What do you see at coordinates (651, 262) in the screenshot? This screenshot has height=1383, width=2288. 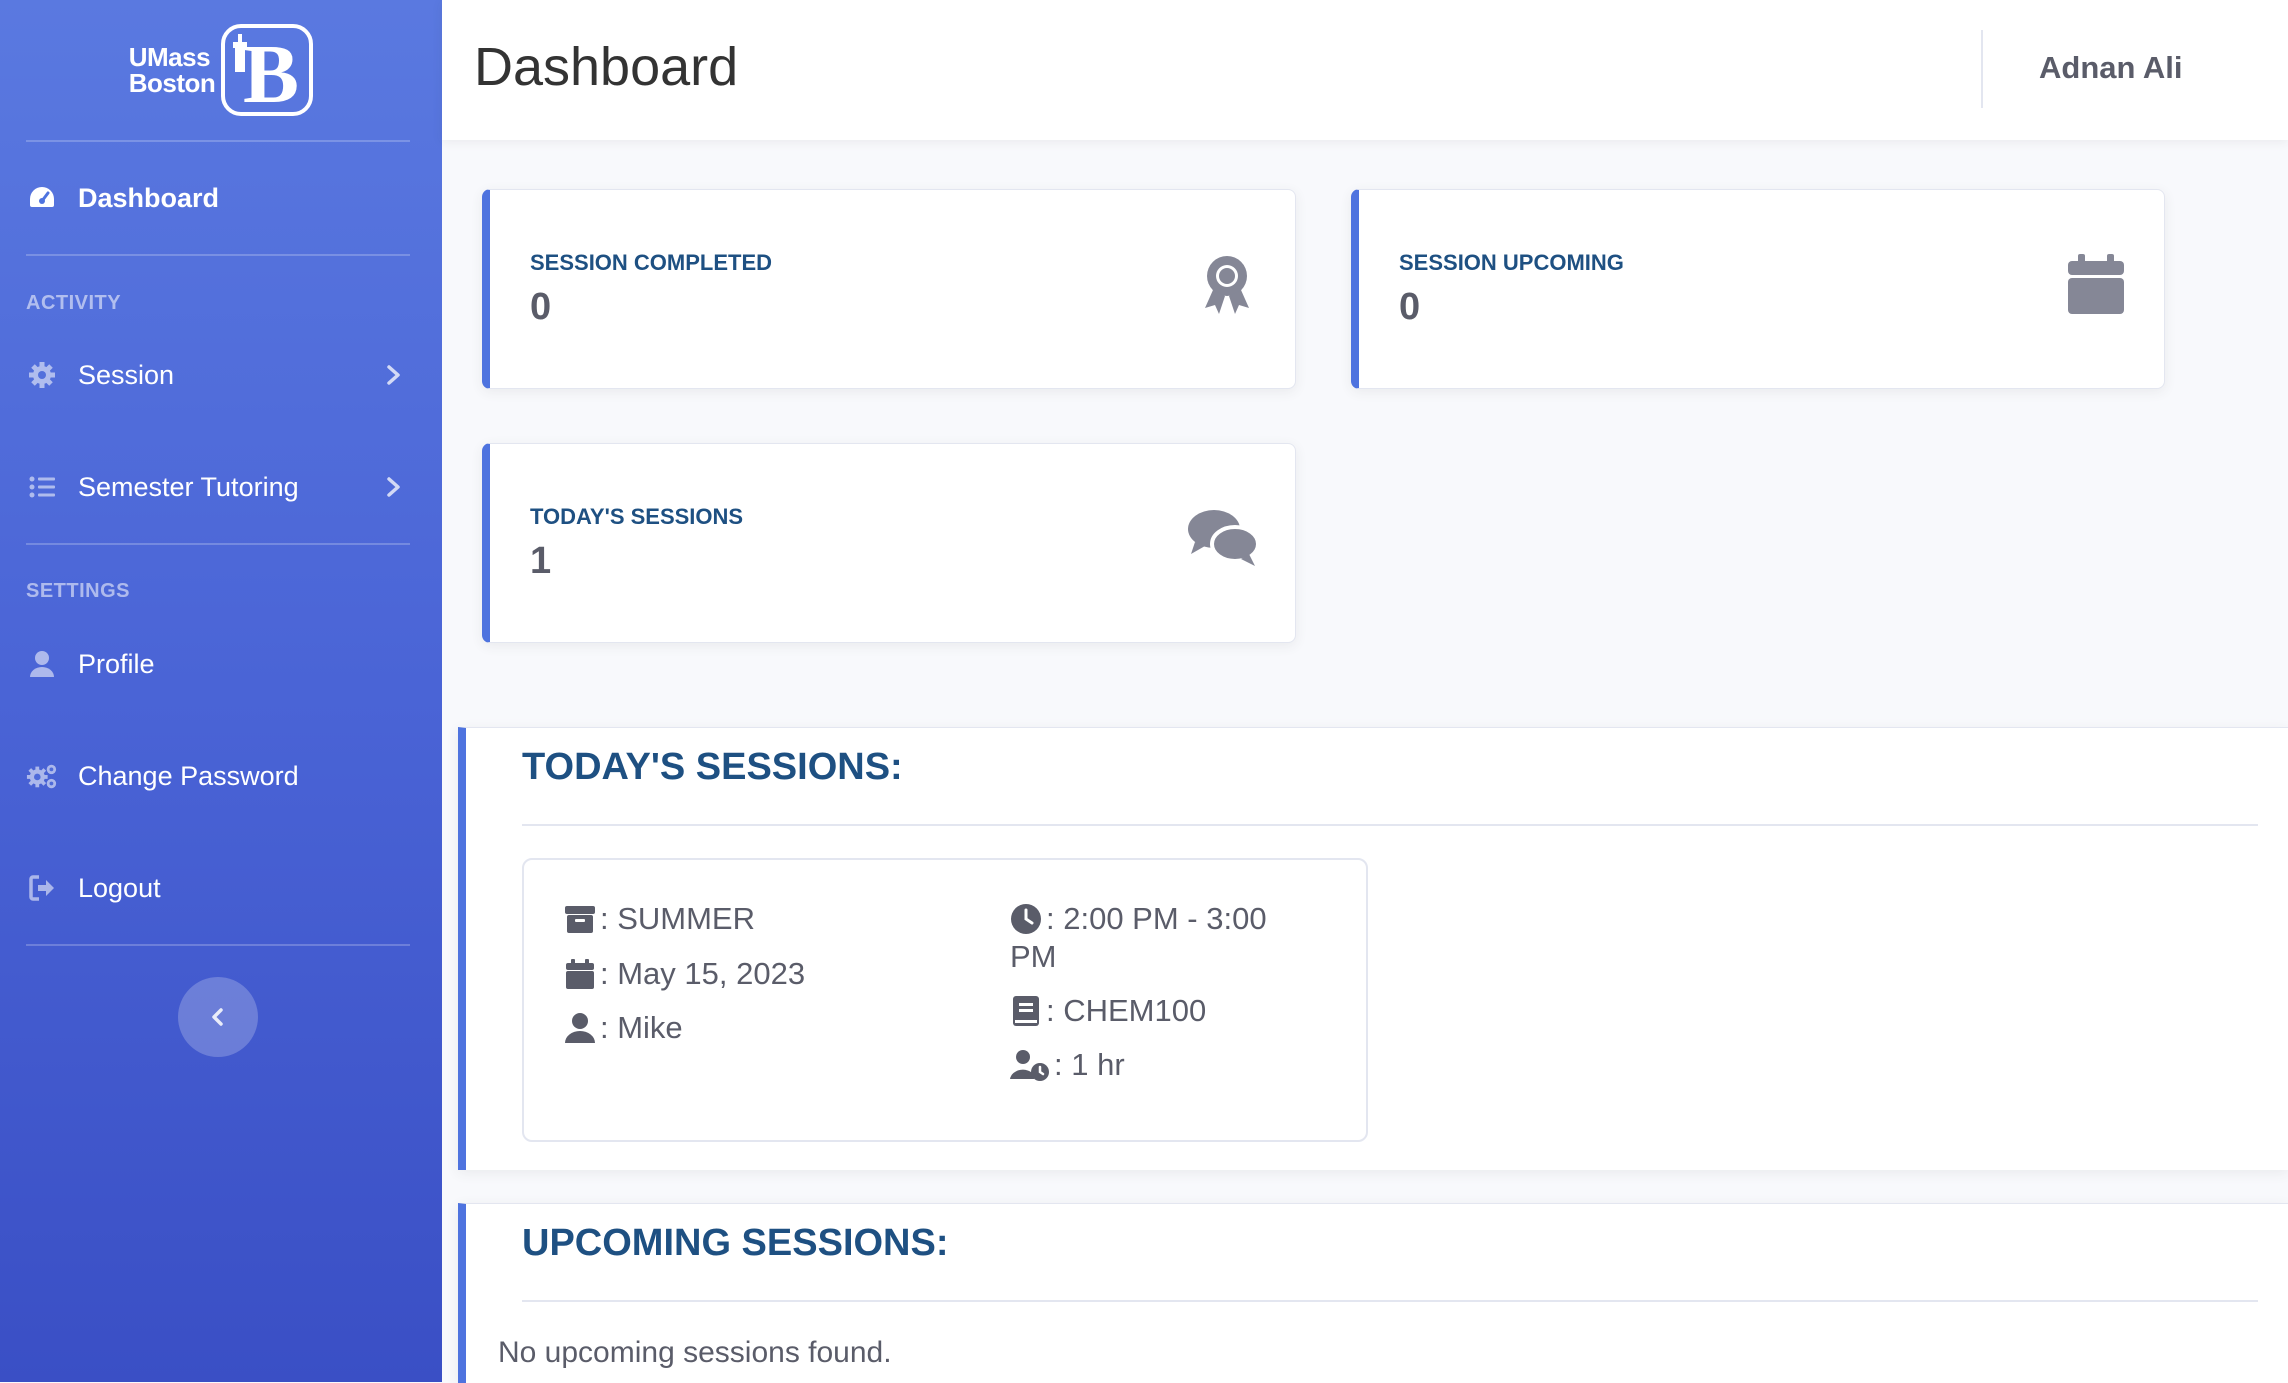 I see `stat-label: SESSION COMPLETED` at bounding box center [651, 262].